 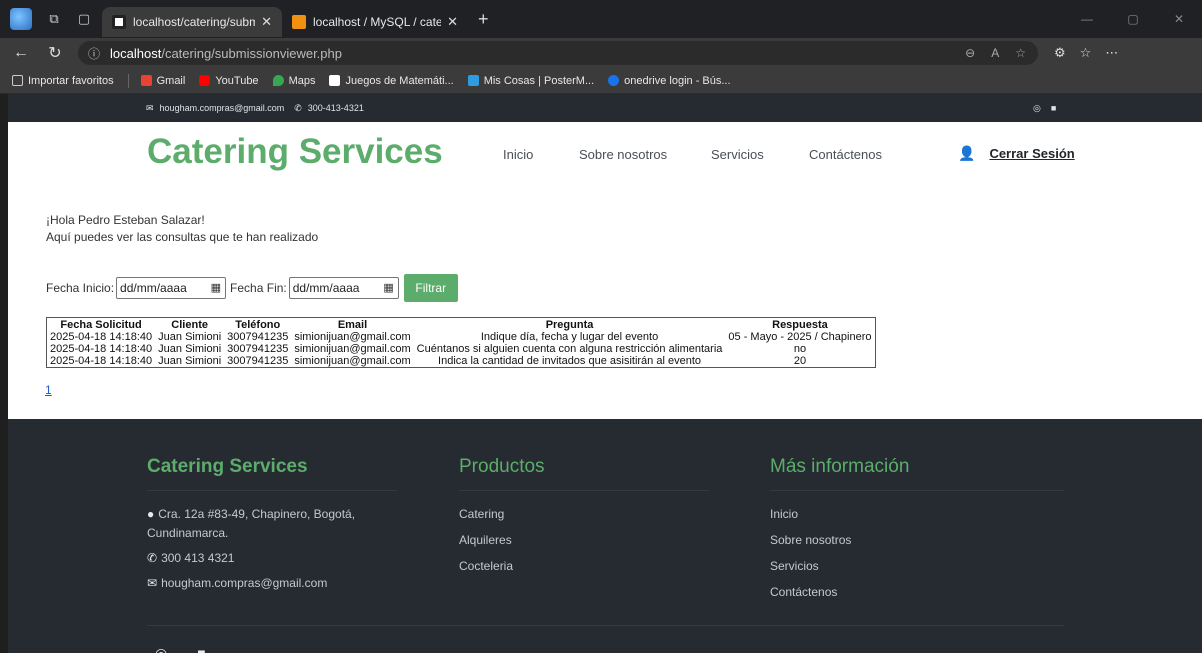 I want to click on footer-email: hougham.compras@gmail.com, so click(x=244, y=583).